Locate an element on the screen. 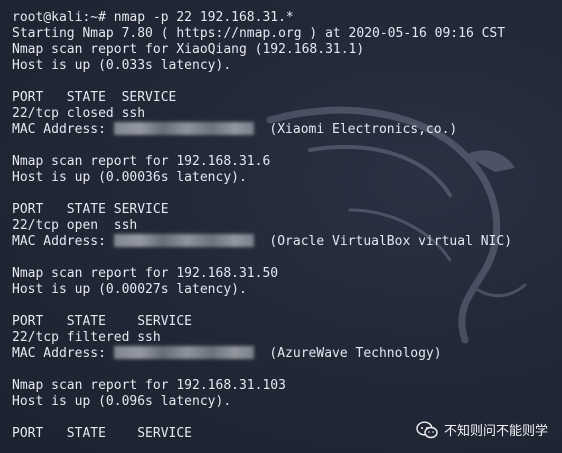  output-line: root@kali:~# nmap -p 22 192.168.31.* is located at coordinates (153, 17).